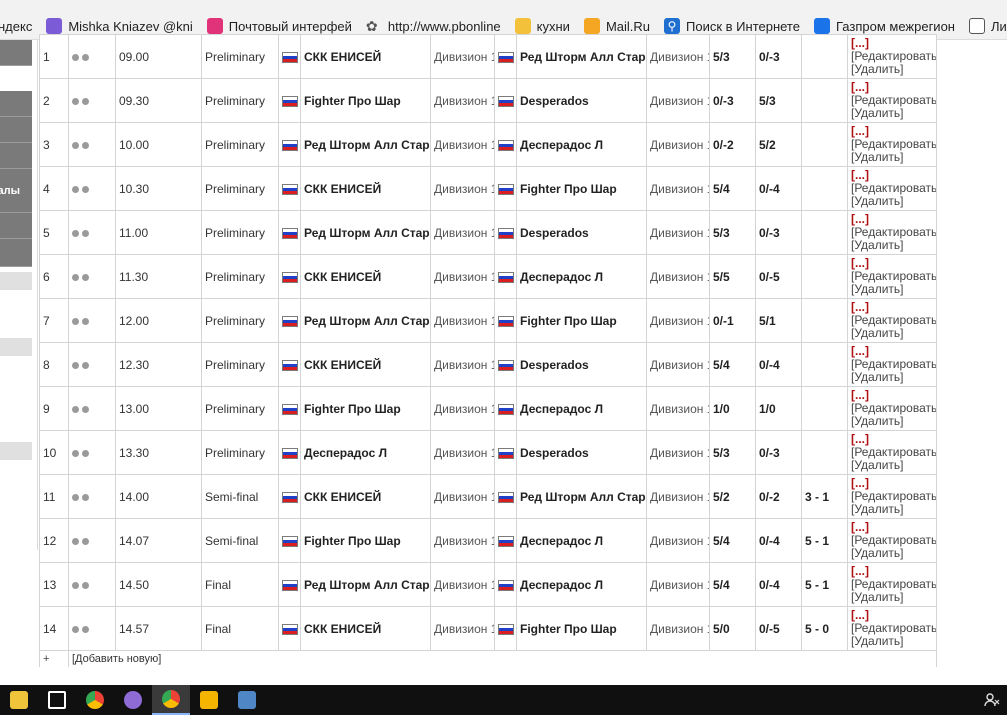  Describe the element at coordinates (581, 320) in the screenshot. I see `team2-name: Fighter Про Шар` at that location.